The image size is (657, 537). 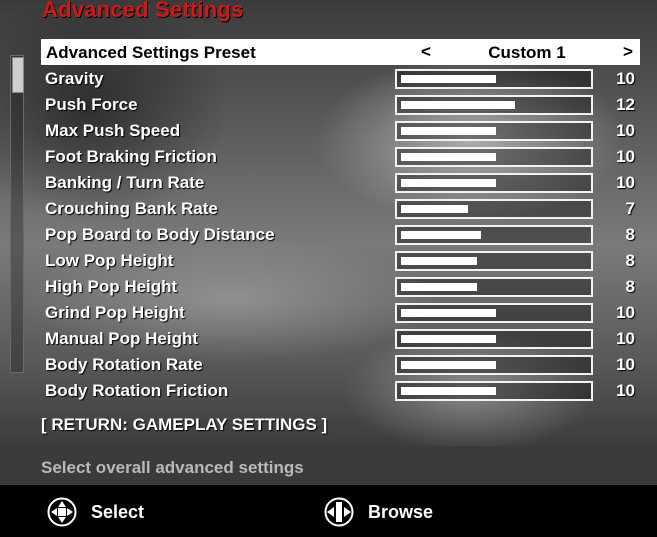 What do you see at coordinates (143, 11) in the screenshot?
I see `screen-title: Advanced Settings` at bounding box center [143, 11].